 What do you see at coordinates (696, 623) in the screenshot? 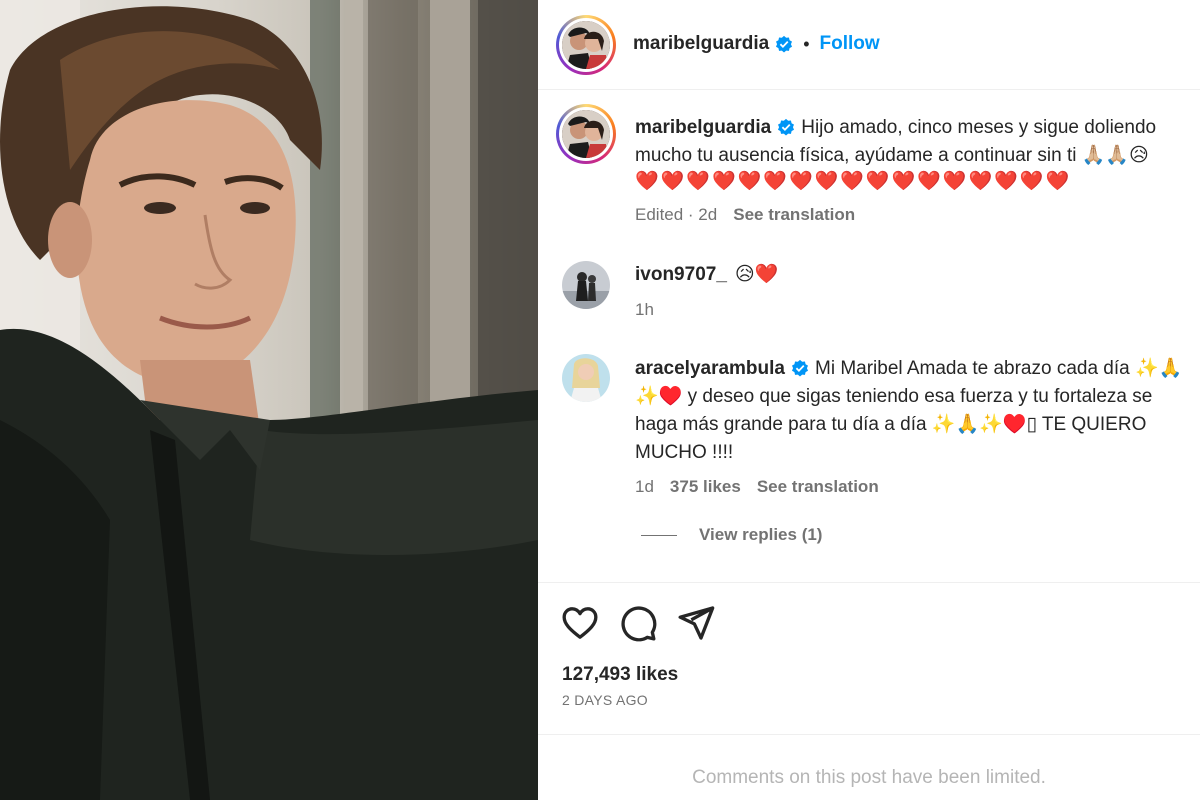
I see `paper-plane-icon` at bounding box center [696, 623].